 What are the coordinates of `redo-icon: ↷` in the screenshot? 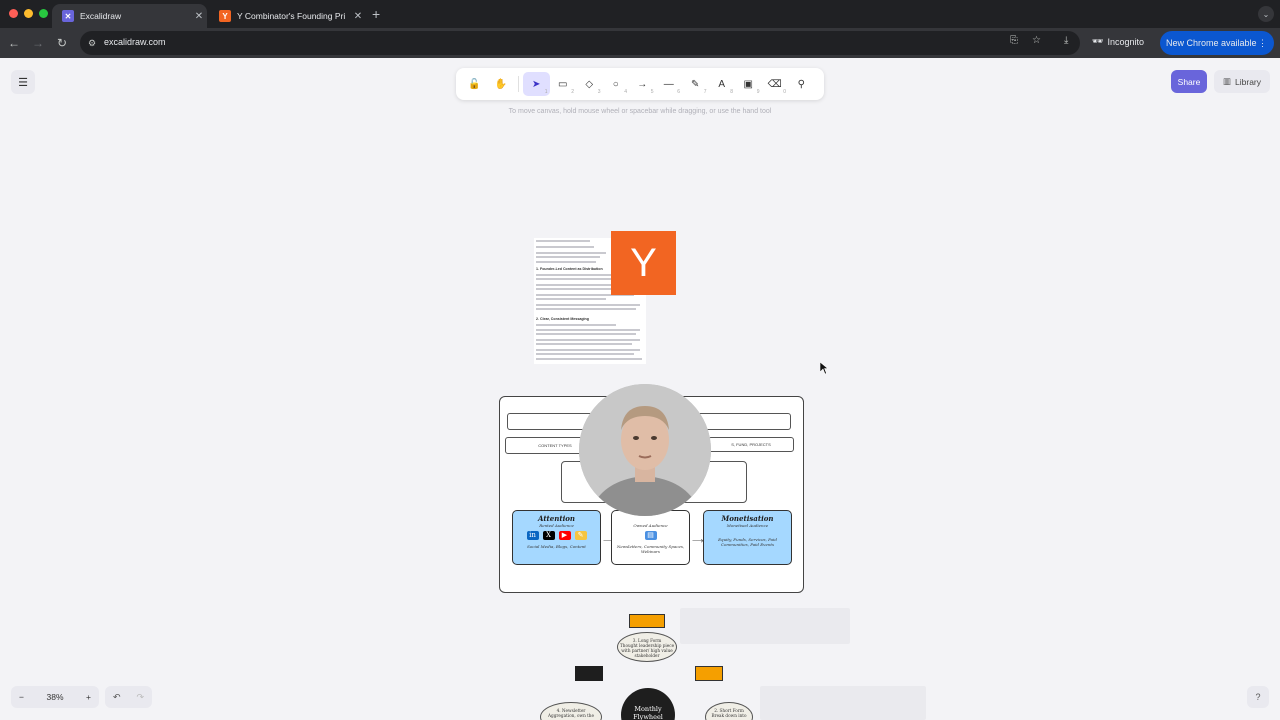 It's located at (140, 697).